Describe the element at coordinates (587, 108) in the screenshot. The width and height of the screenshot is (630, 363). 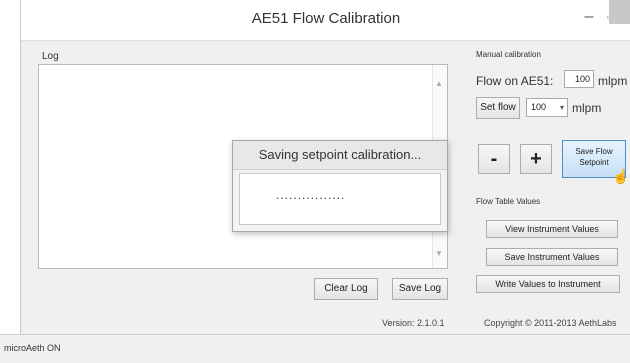
I see `select-unit: mlpm` at that location.